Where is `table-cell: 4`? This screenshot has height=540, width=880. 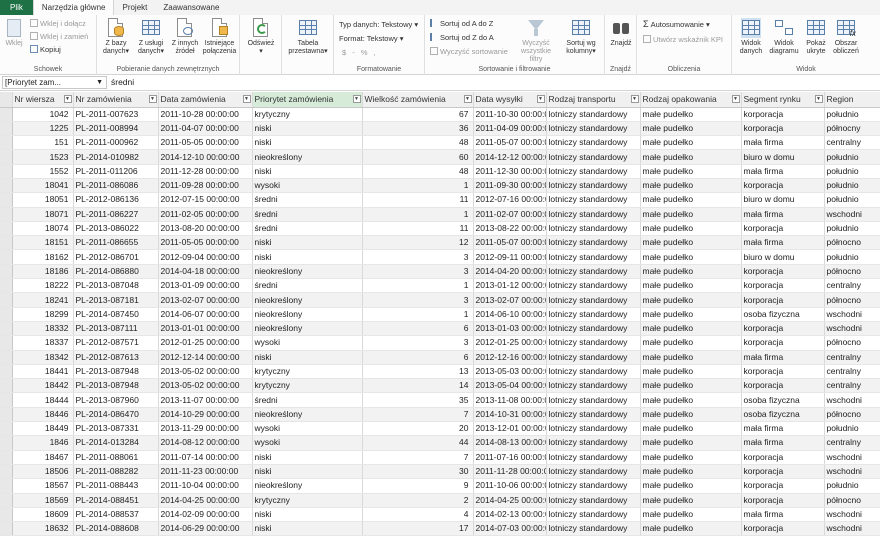 table-cell: 4 is located at coordinates (418, 515).